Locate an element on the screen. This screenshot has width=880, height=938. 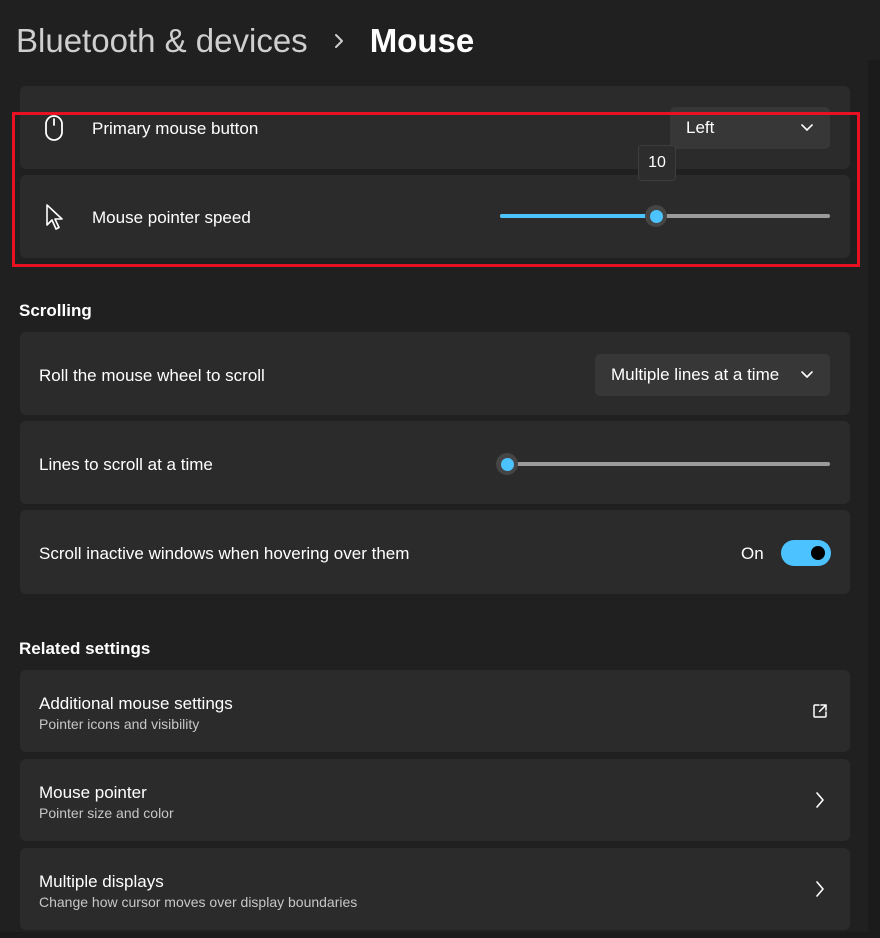
breadcrumb: Bluetooth & devices Mouse is located at coordinates (245, 41).